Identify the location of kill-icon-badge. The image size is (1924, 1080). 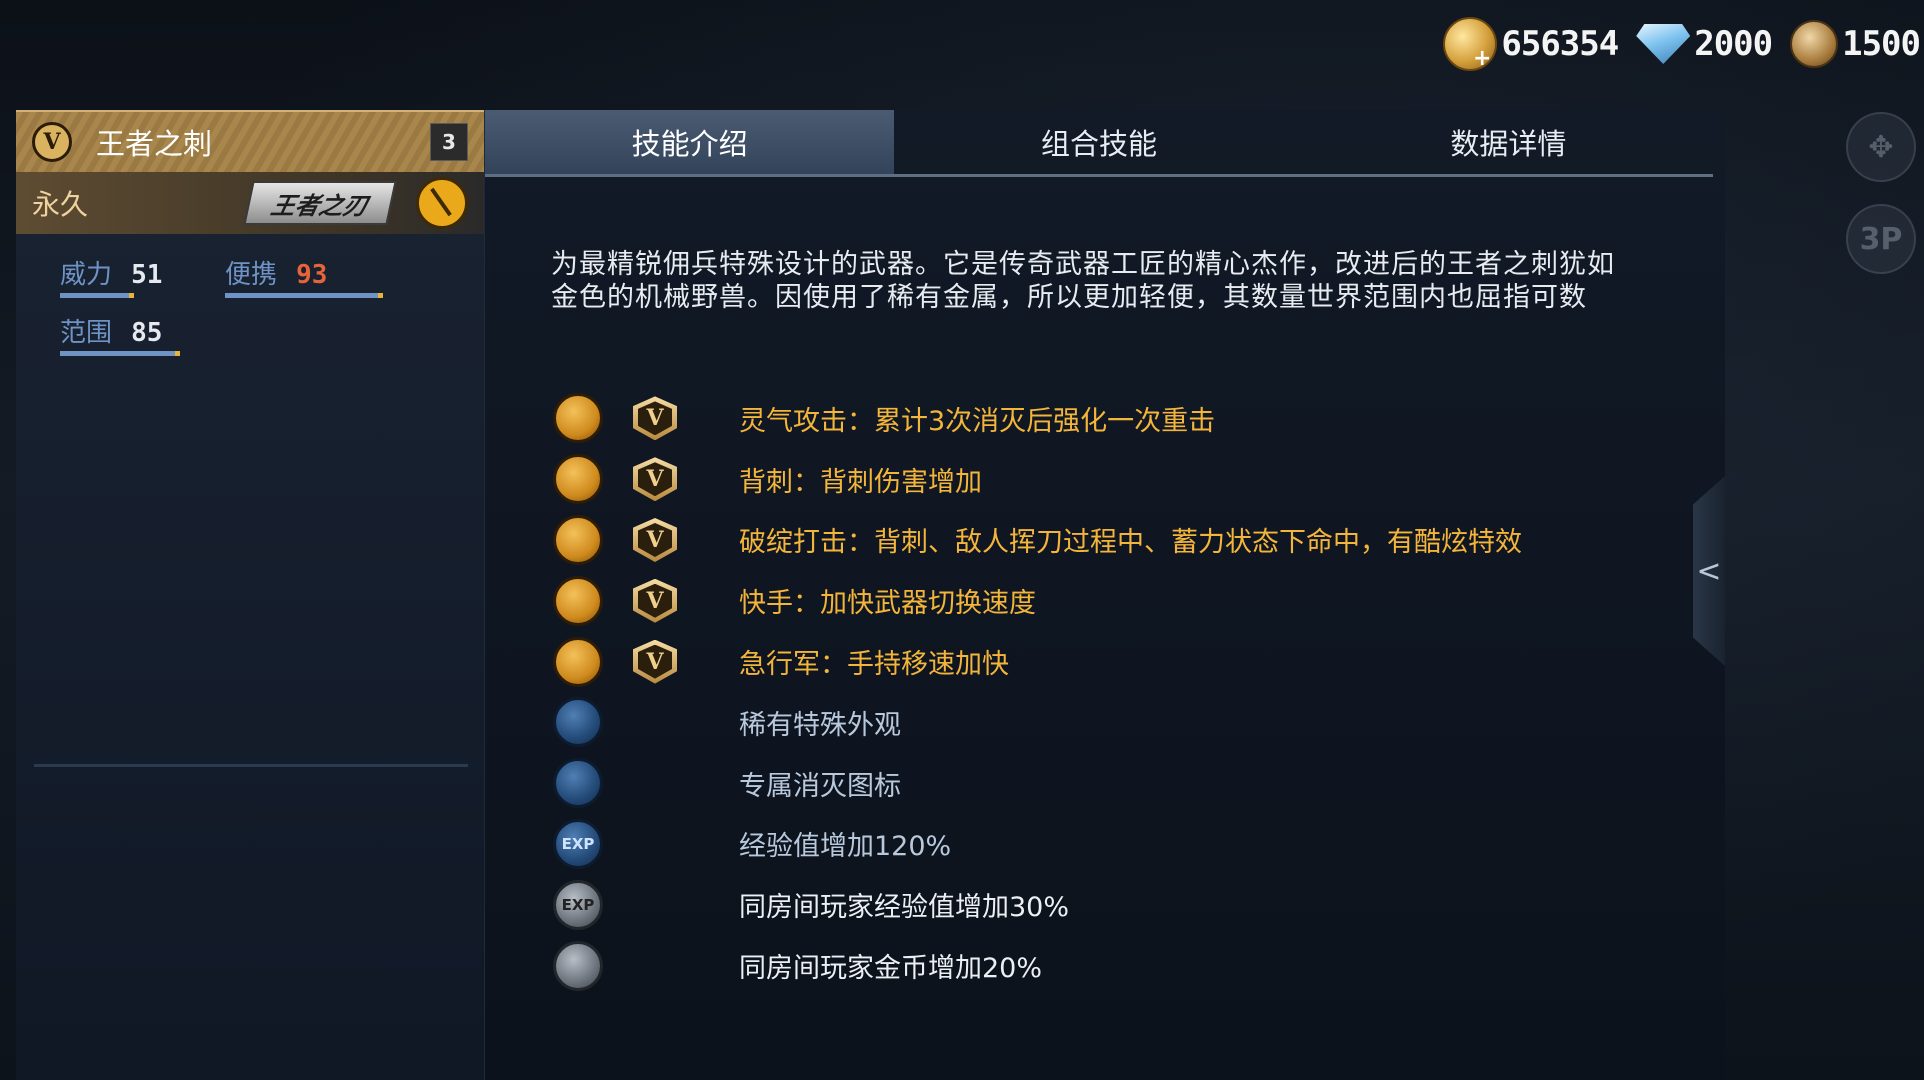
(578, 783).